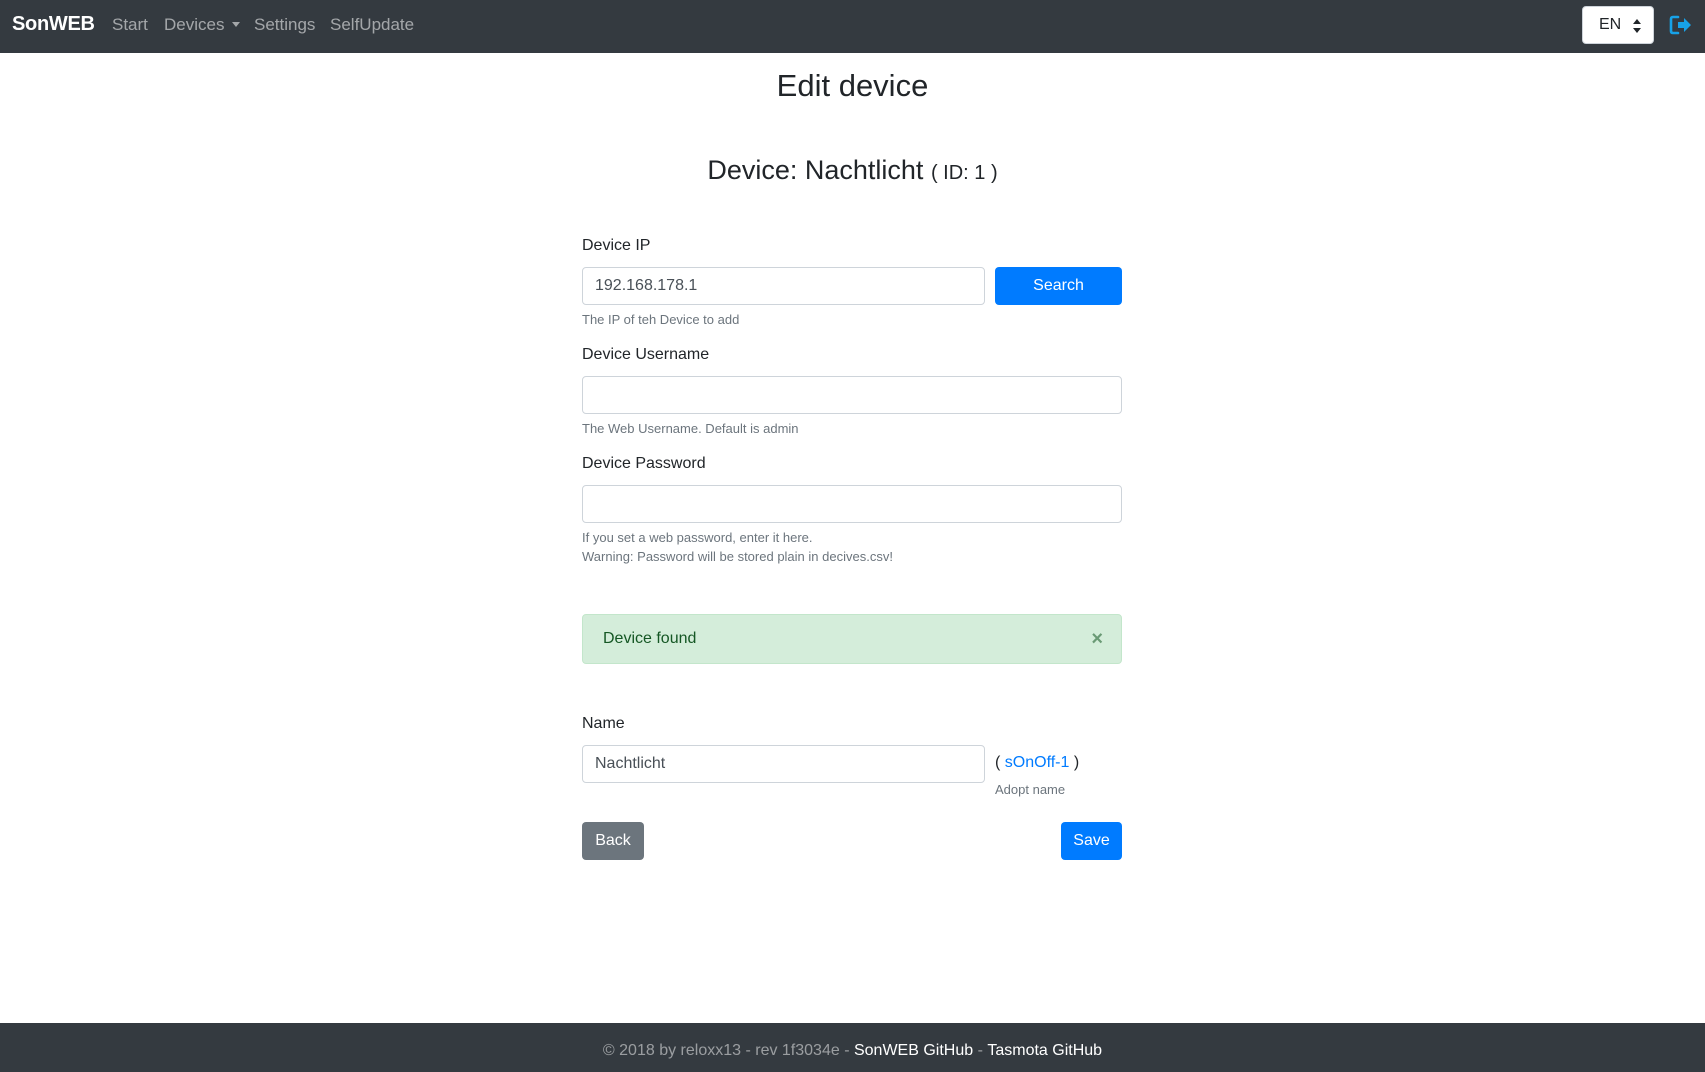  Describe the element at coordinates (783, 286) in the screenshot. I see `device-ip-input` at that location.